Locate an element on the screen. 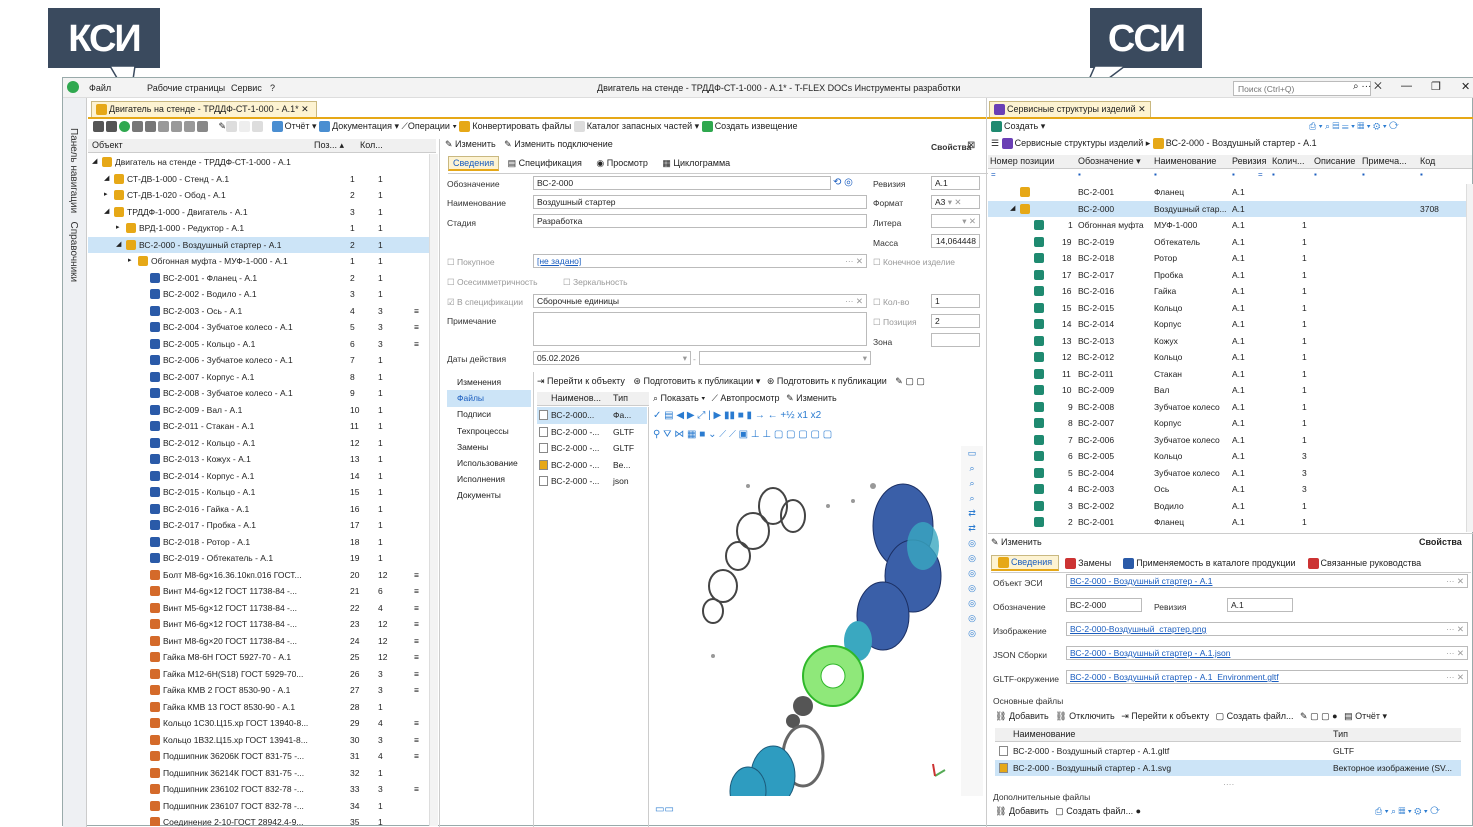  refresh-icon: ⟲ ◎ is located at coordinates (843, 182).